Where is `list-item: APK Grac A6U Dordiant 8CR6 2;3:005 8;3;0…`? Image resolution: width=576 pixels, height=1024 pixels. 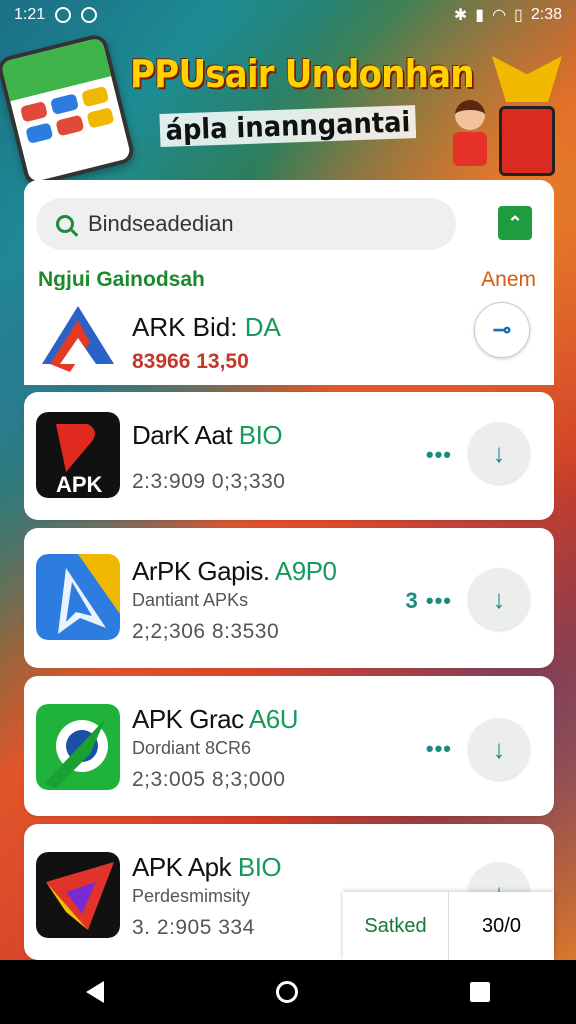 list-item: APK Grac A6U Dordiant 8CR6 2;3:005 8;3;0… is located at coordinates (289, 746).